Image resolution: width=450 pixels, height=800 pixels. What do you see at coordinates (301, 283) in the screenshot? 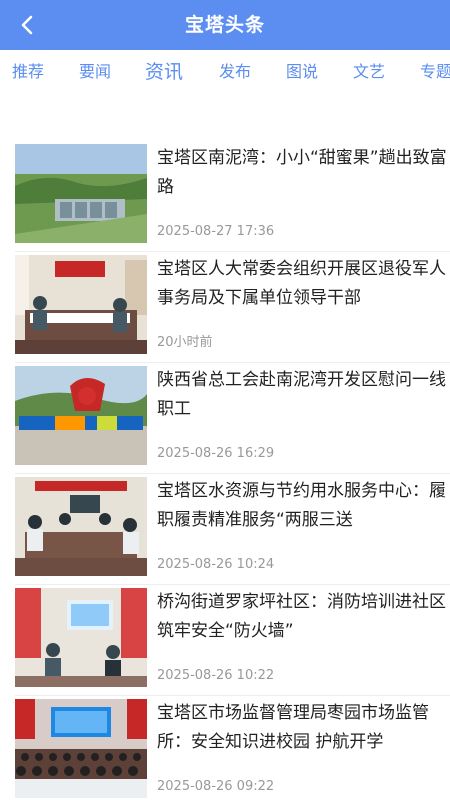
I see `news-title: 宝塔区人大常委会组织开展区退役军人事务局及下属单位领导干部` at bounding box center [301, 283].